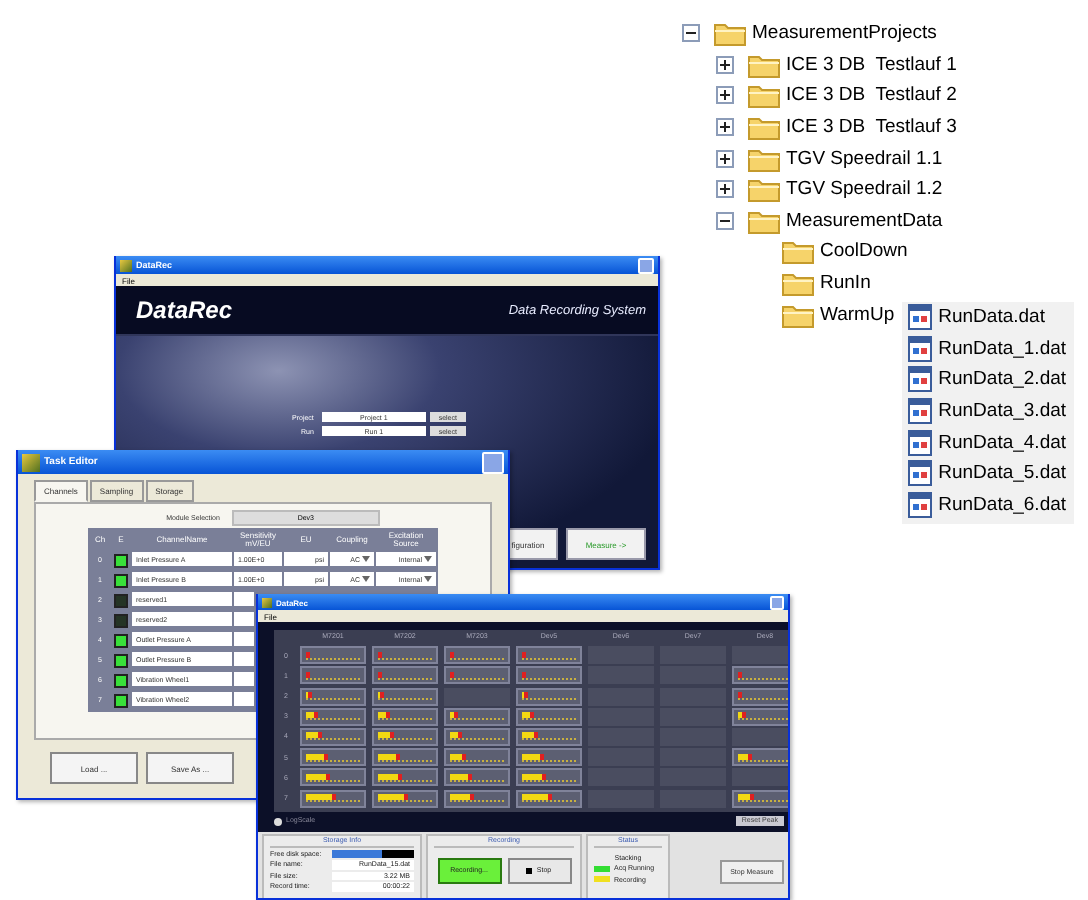 The height and width of the screenshot is (900, 1088). What do you see at coordinates (1002, 442) in the screenshot?
I see `listing-entry: RunData_4.dat` at bounding box center [1002, 442].